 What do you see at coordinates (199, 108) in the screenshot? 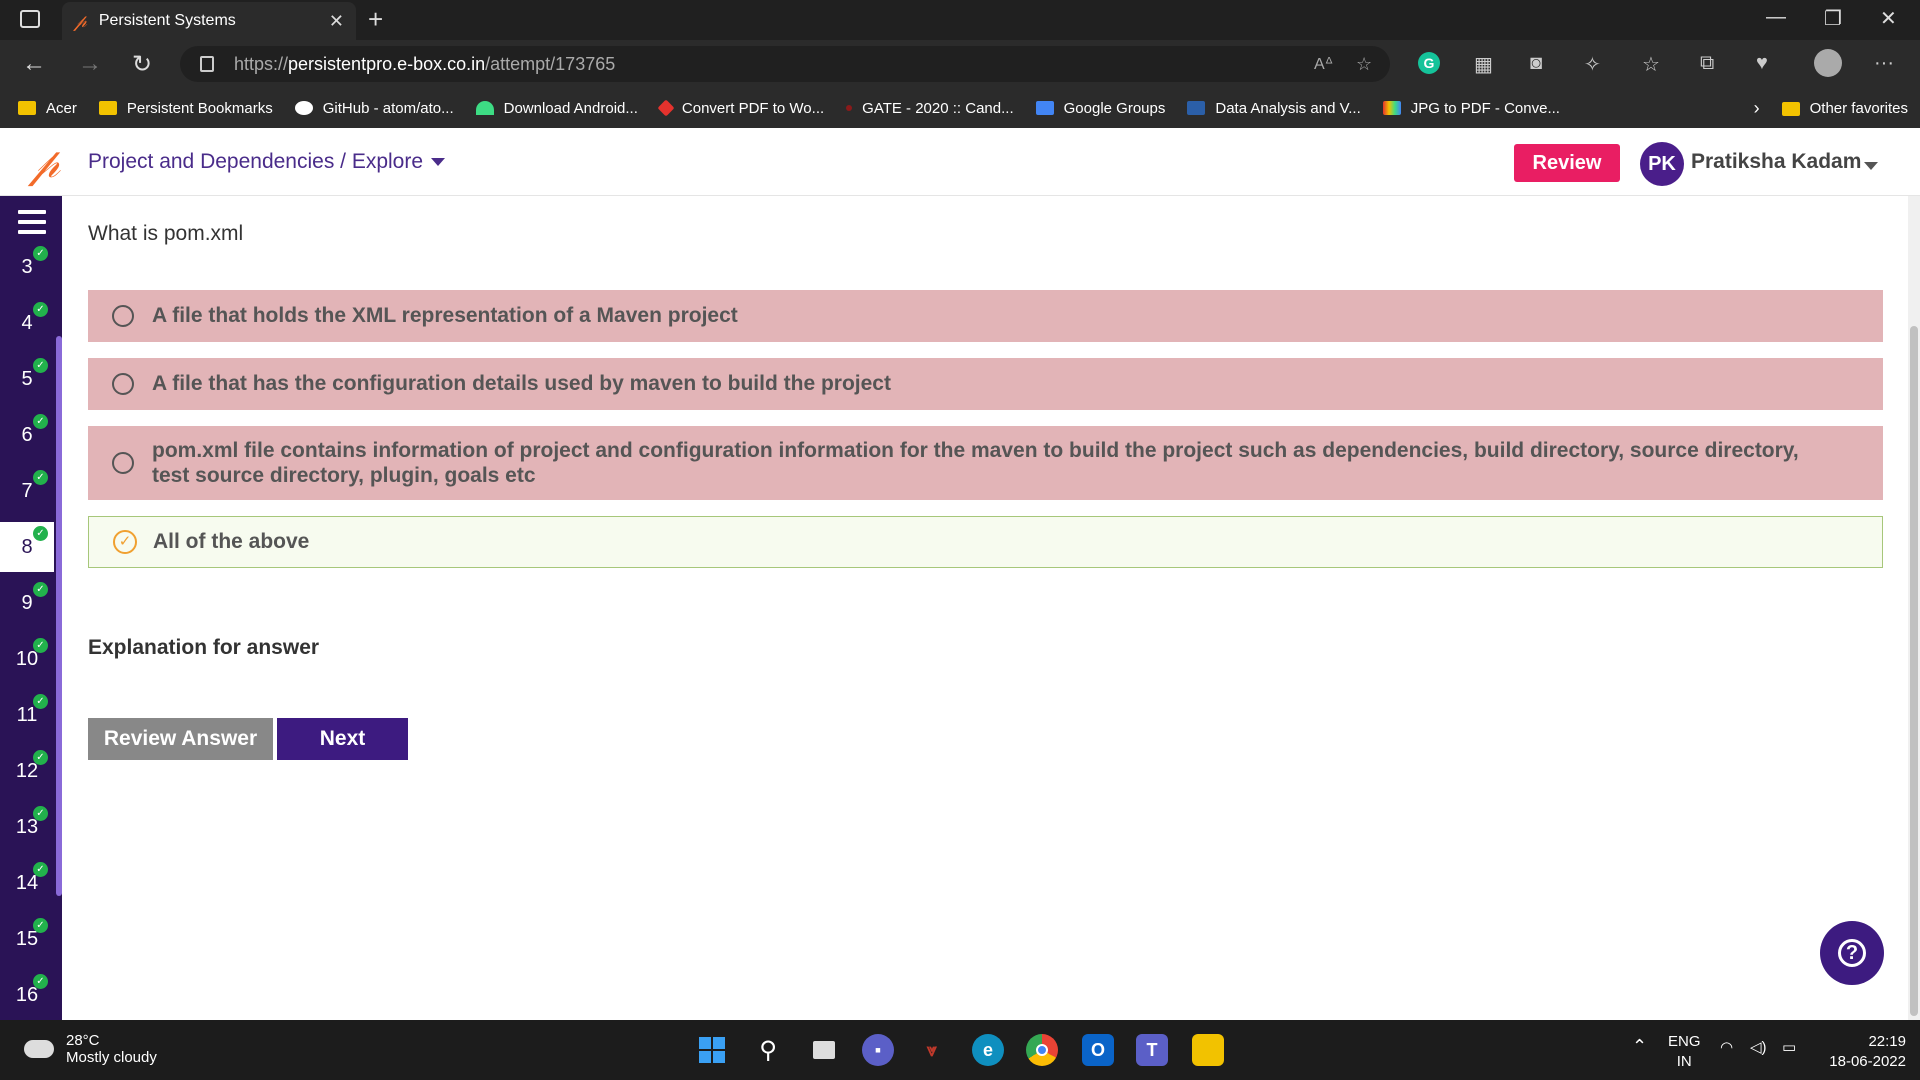
I see `bookmark-label: Persistent Bookmarks` at bounding box center [199, 108].